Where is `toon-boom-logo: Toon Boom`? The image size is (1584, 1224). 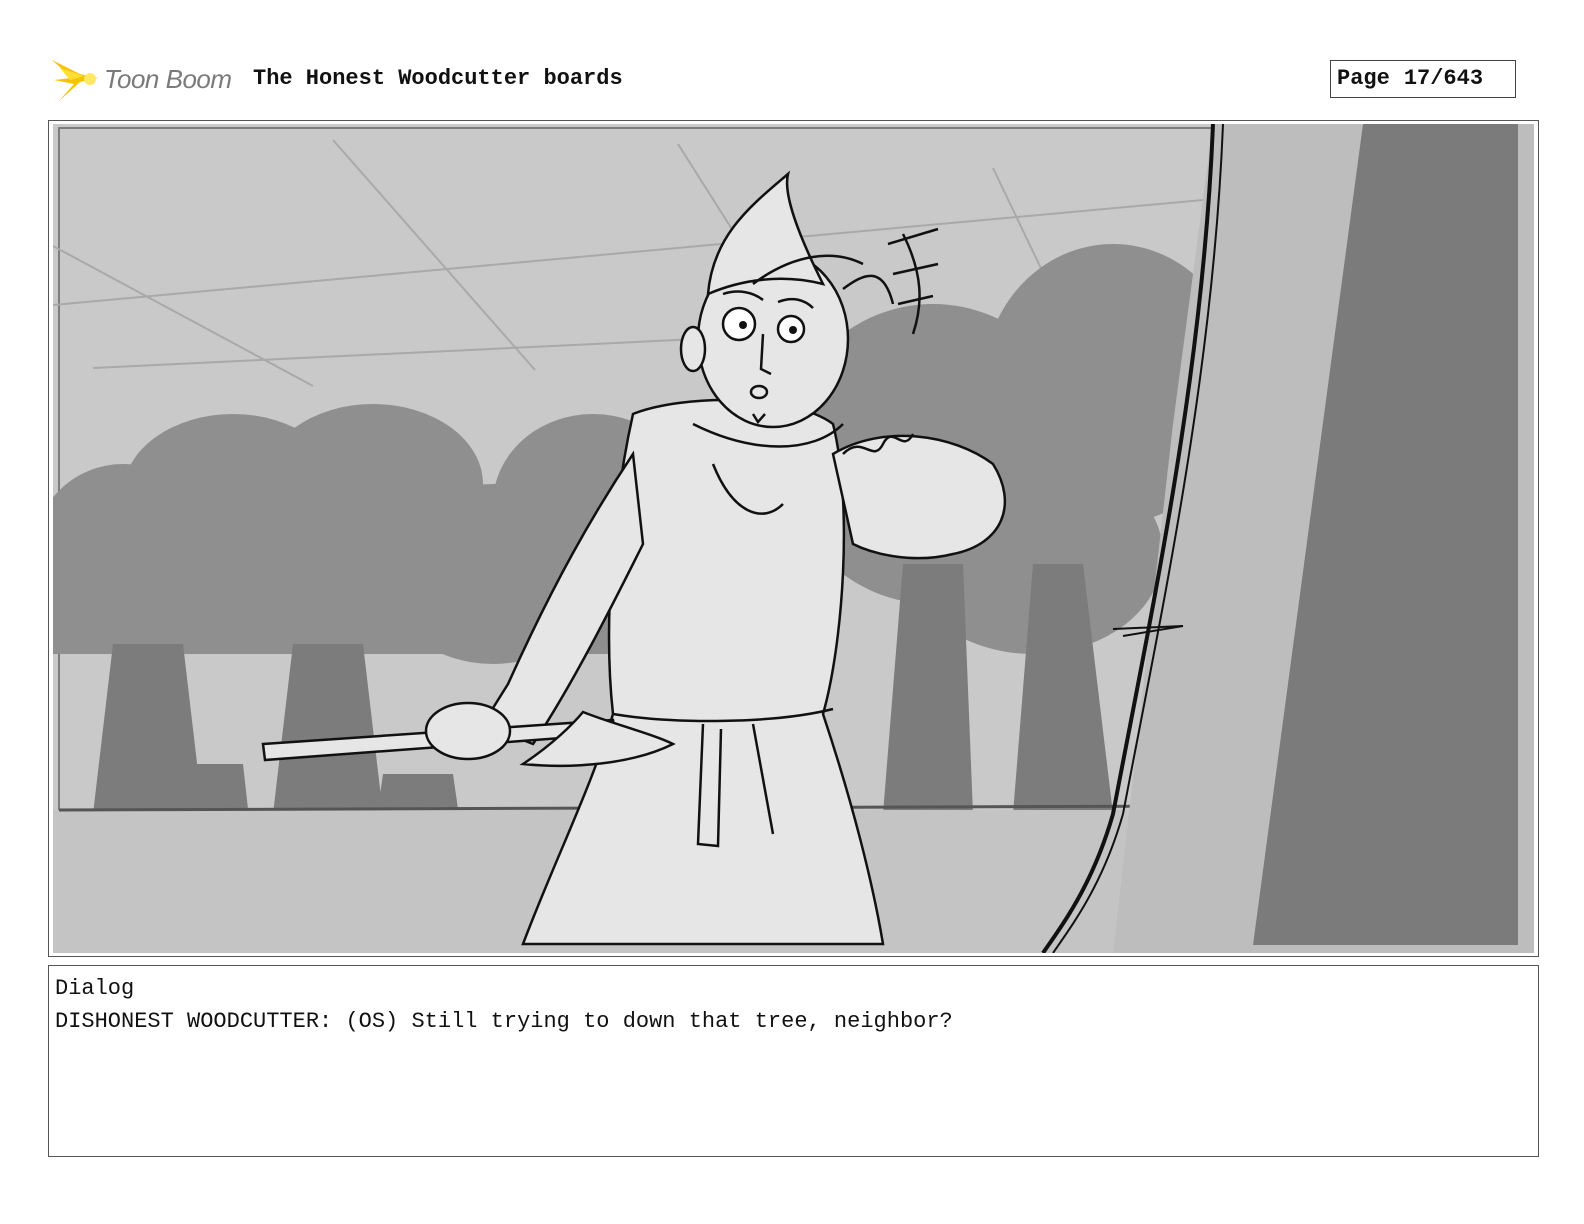
toon-boom-logo: Toon Boom is located at coordinates (150, 80).